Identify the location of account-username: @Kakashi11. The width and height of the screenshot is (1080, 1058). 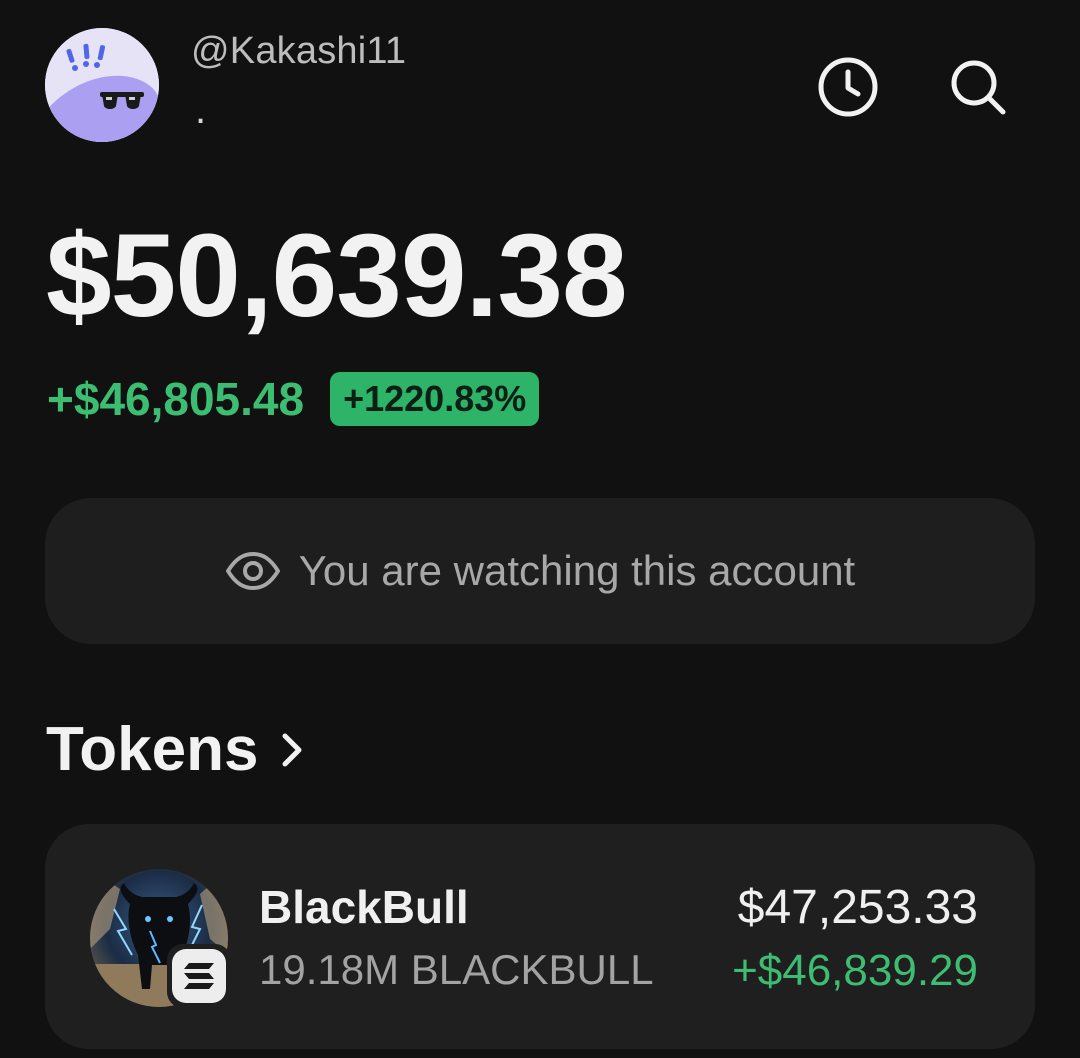
(299, 51).